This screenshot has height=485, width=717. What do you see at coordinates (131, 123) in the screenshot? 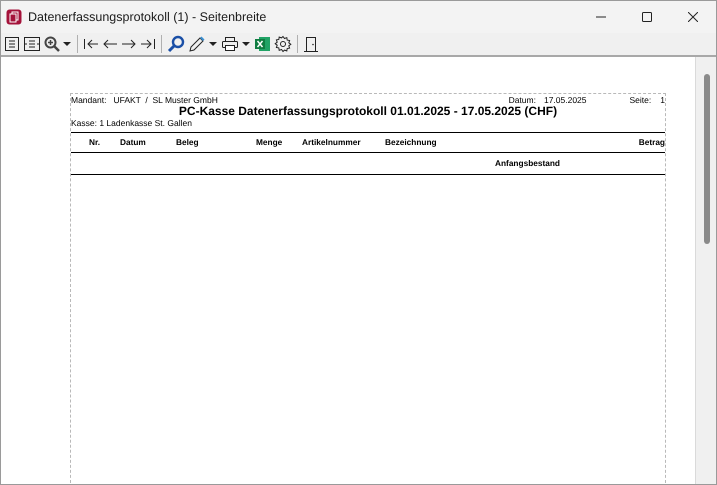
I see `register-label: Kasse: 1 Ladenkasse St. Gallen` at bounding box center [131, 123].